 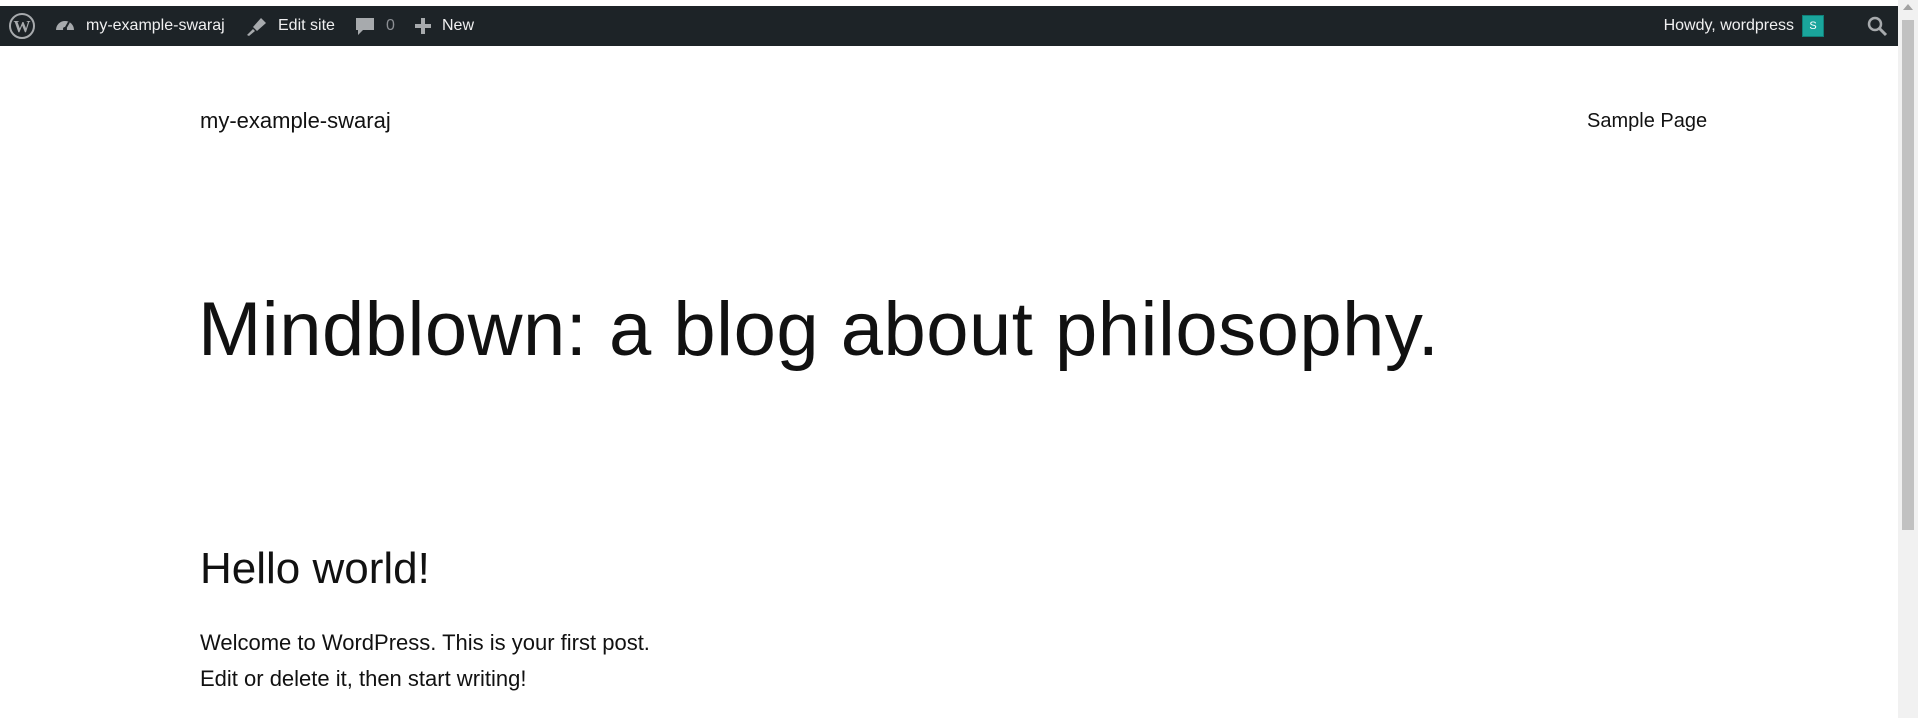 I want to click on post-title-link: Hello world!, so click(x=315, y=569).